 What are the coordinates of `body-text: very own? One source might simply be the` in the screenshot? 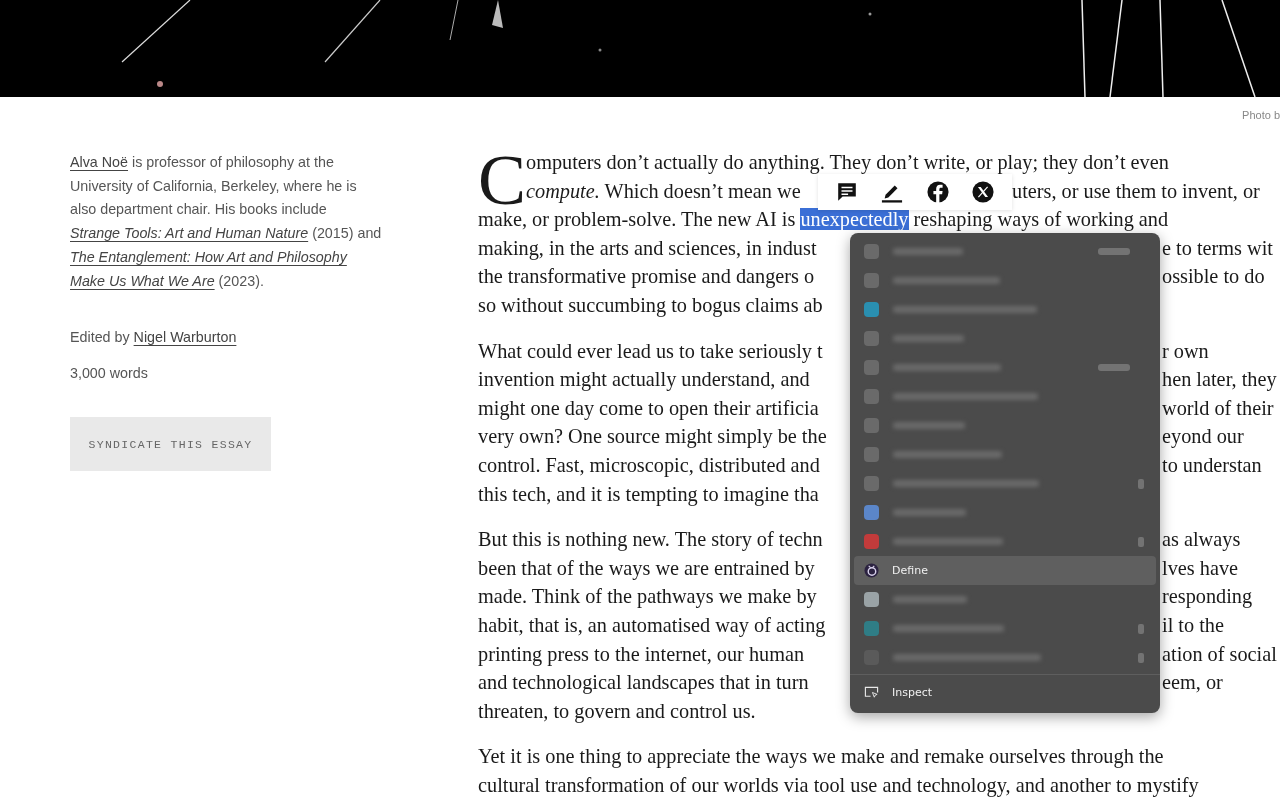 It's located at (652, 437).